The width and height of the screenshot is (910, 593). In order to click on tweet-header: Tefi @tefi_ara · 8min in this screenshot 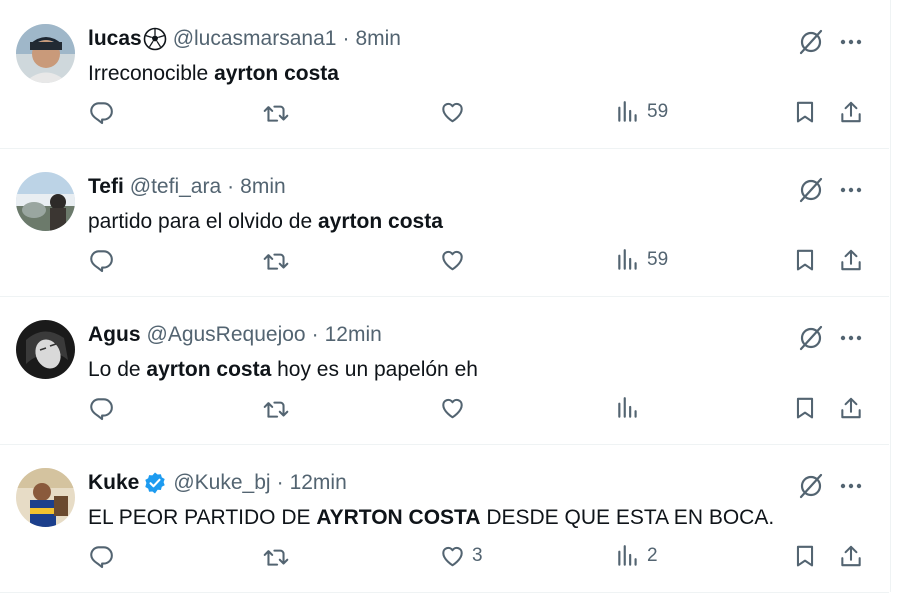, I will do `click(187, 187)`.